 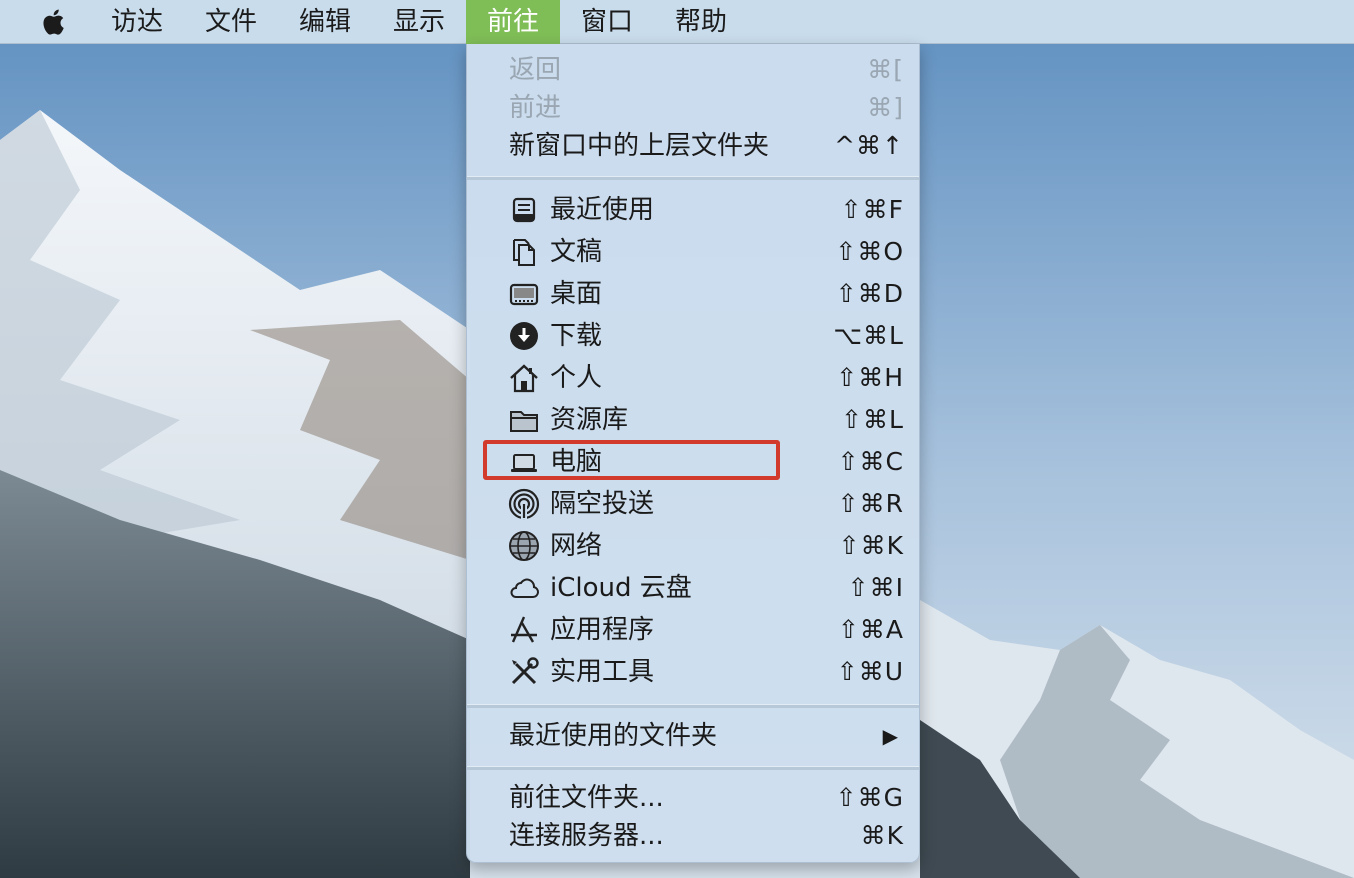 I want to click on menu-item-connect-server: 连接服务器... ⌘K, so click(x=694, y=836).